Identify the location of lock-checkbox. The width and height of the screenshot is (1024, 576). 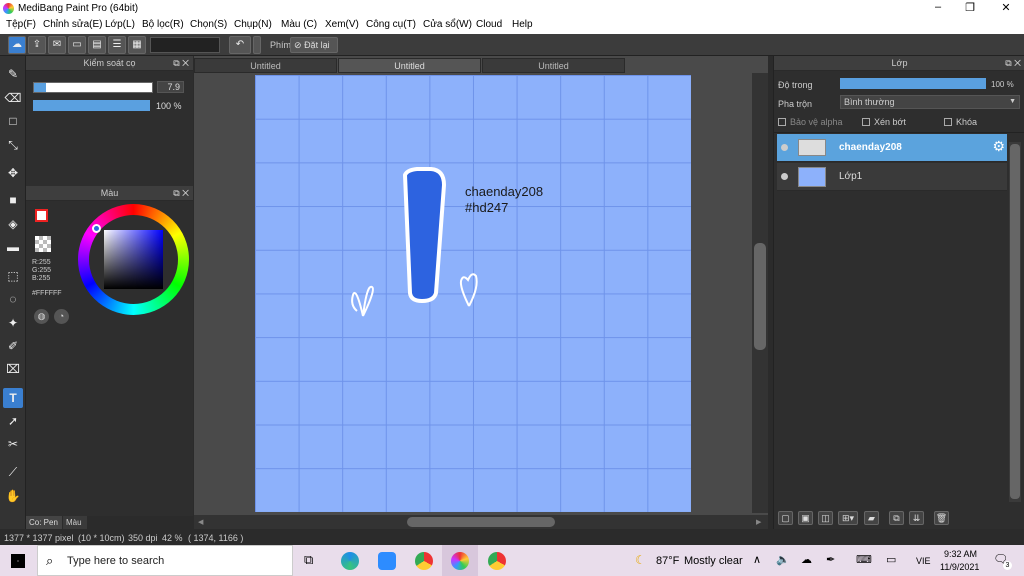
(948, 122).